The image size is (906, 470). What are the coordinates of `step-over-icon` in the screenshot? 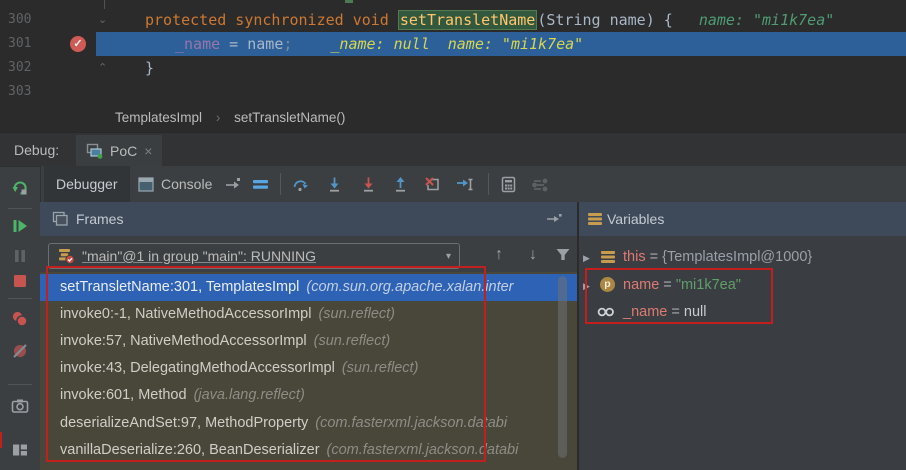 It's located at (300, 184).